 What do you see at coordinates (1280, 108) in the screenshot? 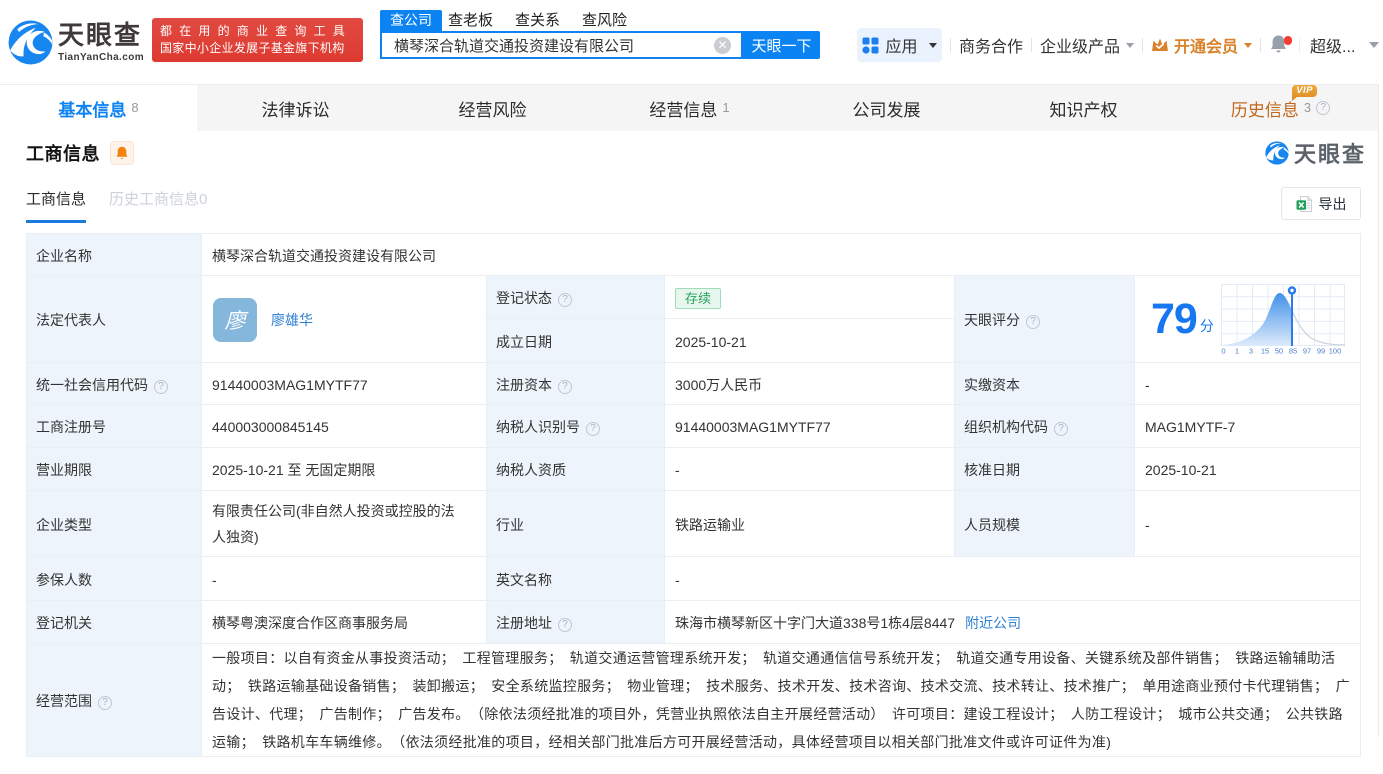
I see `tab-history-info: VIP 历史信息 3?` at bounding box center [1280, 108].